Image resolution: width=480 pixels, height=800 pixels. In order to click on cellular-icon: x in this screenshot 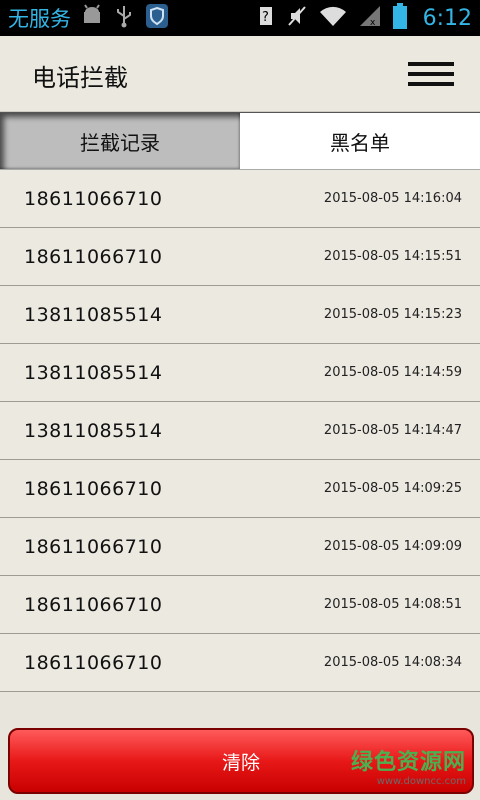, I will do `click(370, 18)`.